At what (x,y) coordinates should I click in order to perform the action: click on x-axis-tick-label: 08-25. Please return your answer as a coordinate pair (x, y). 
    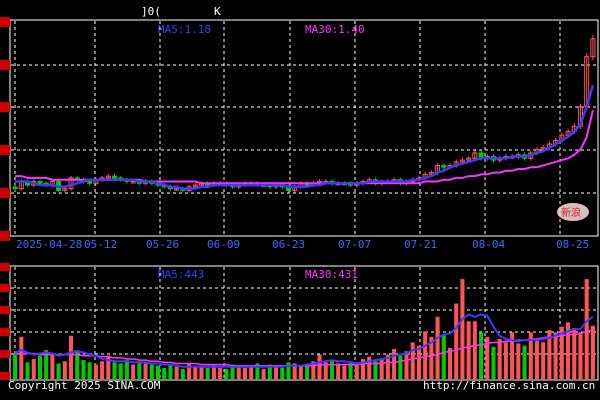
    Looking at the image, I should click on (572, 244).